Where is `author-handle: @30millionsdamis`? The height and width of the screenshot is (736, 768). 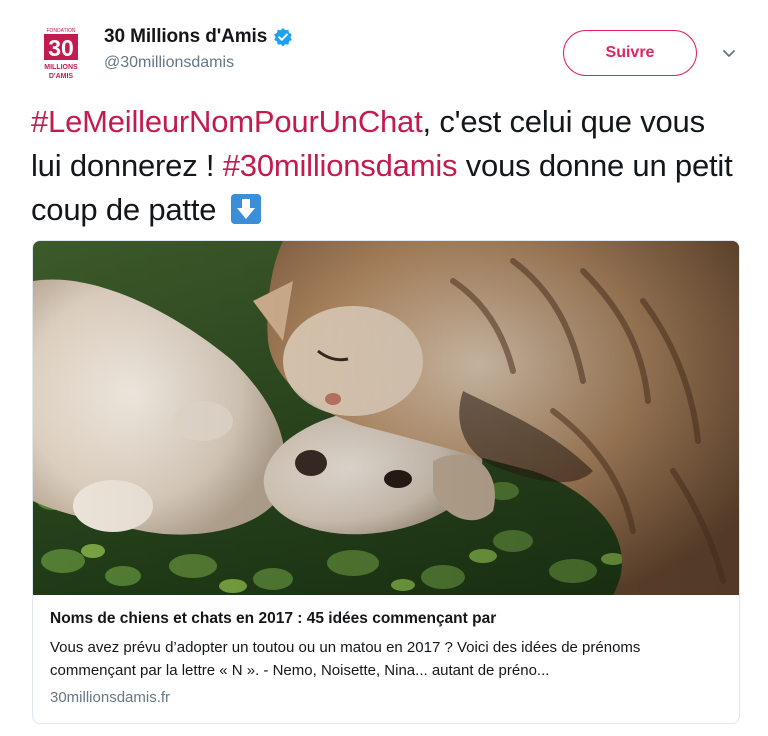
author-handle: @30millionsdamis is located at coordinates (198, 63).